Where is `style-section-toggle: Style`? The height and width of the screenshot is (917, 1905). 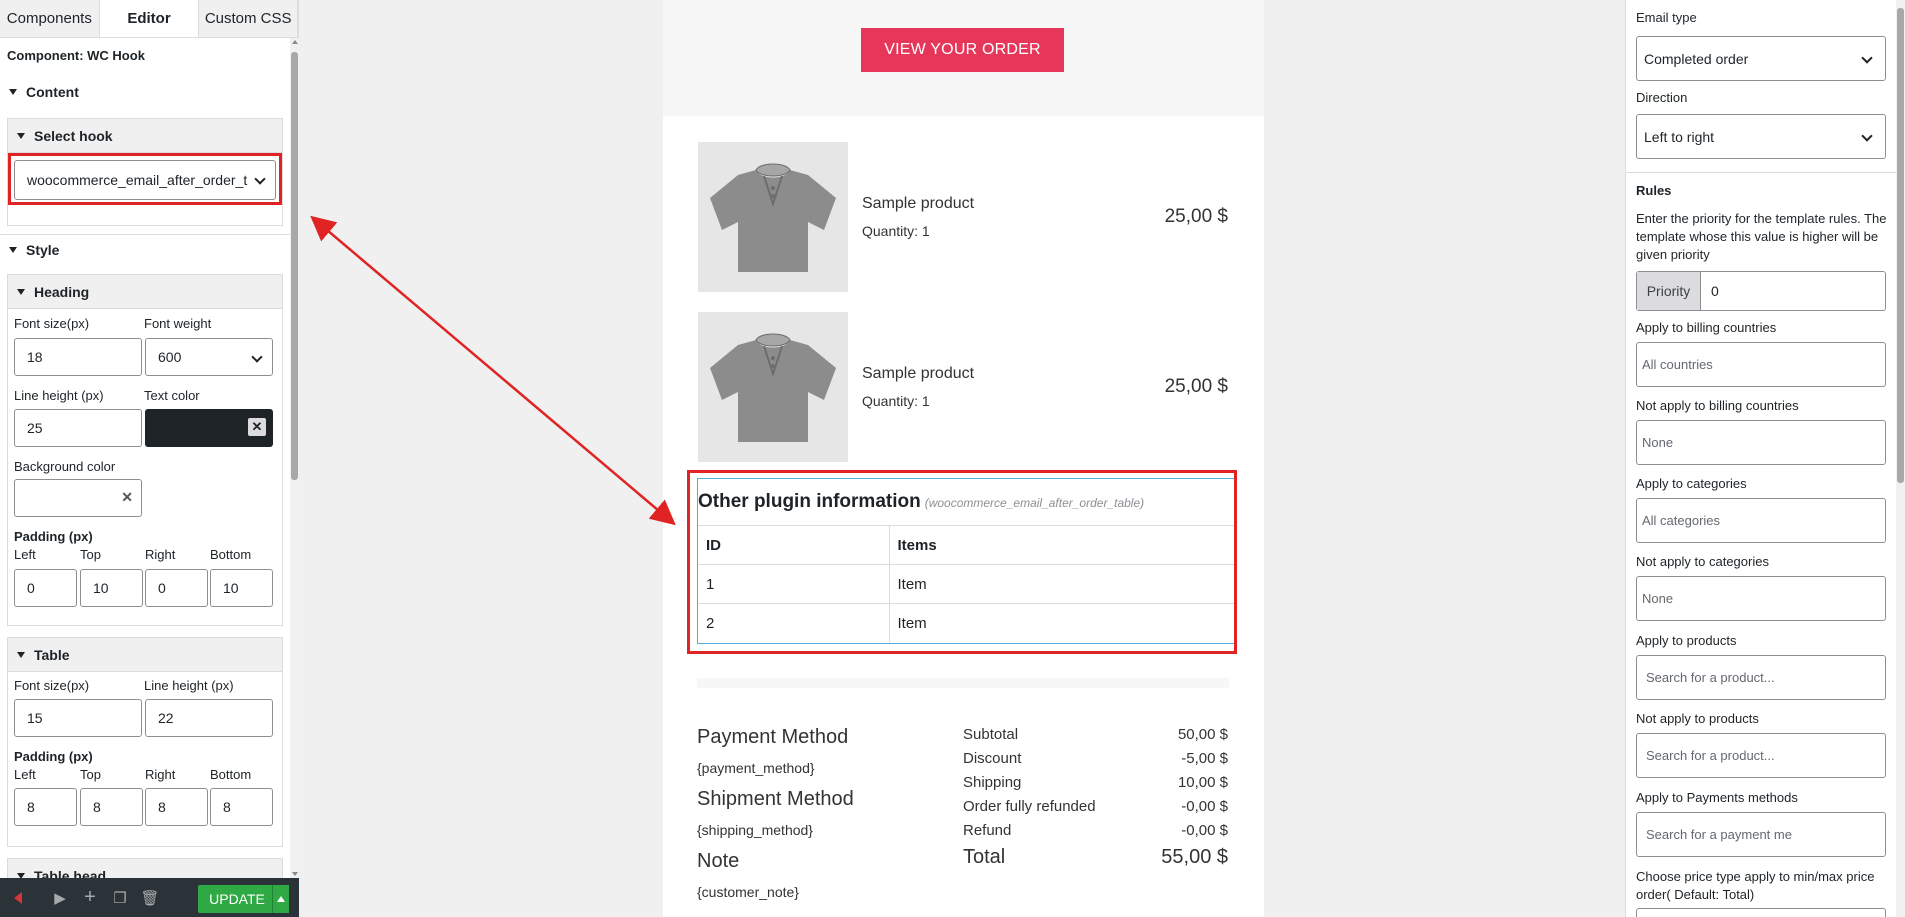
style-section-toggle: Style is located at coordinates (34, 250).